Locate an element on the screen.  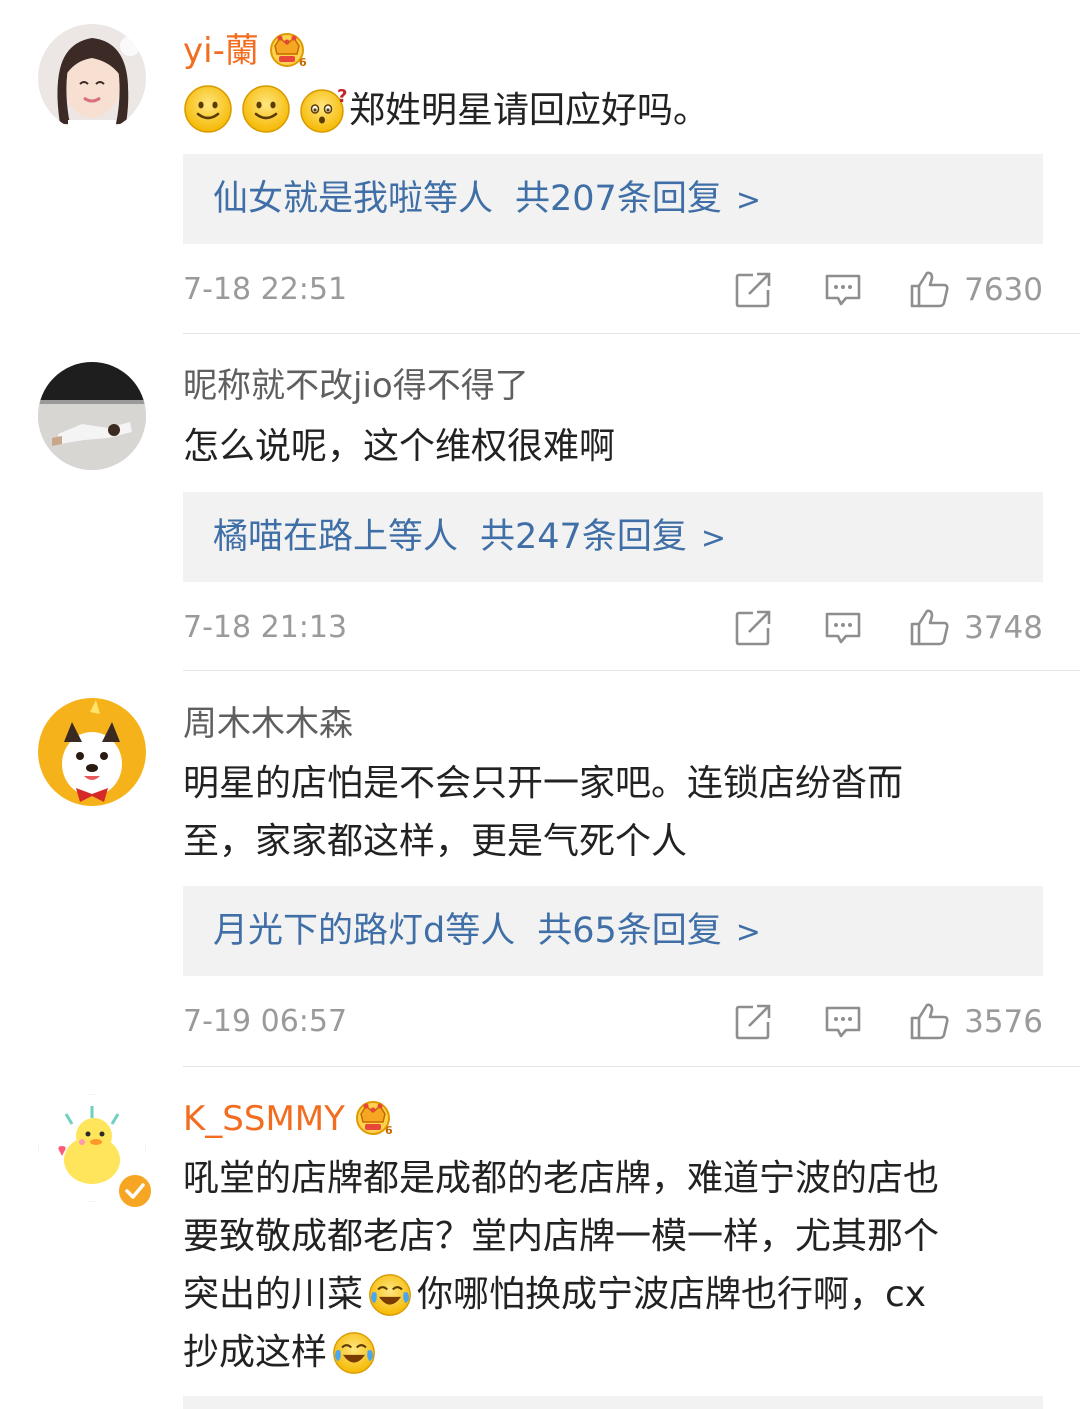
replies-link: 橘喵在路上等人 共247条回复 > is located at coordinates (613, 537).